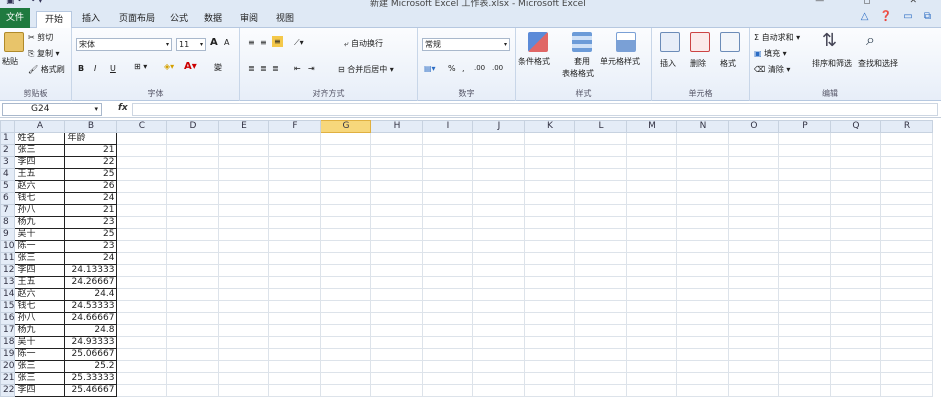 This screenshot has height=409, width=941. What do you see at coordinates (805, 294) in the screenshot?
I see `cell-p14` at bounding box center [805, 294].